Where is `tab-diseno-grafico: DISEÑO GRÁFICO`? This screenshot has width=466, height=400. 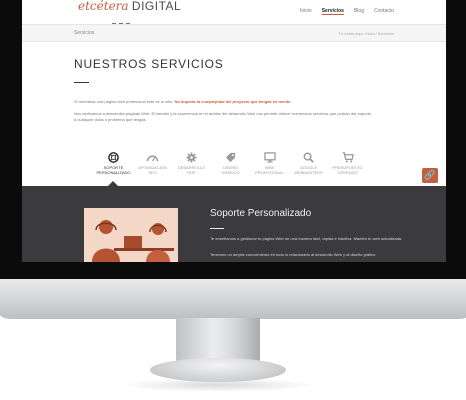 tab-diseno-grafico: DISEÑO GRÁFICO is located at coordinates (230, 163).